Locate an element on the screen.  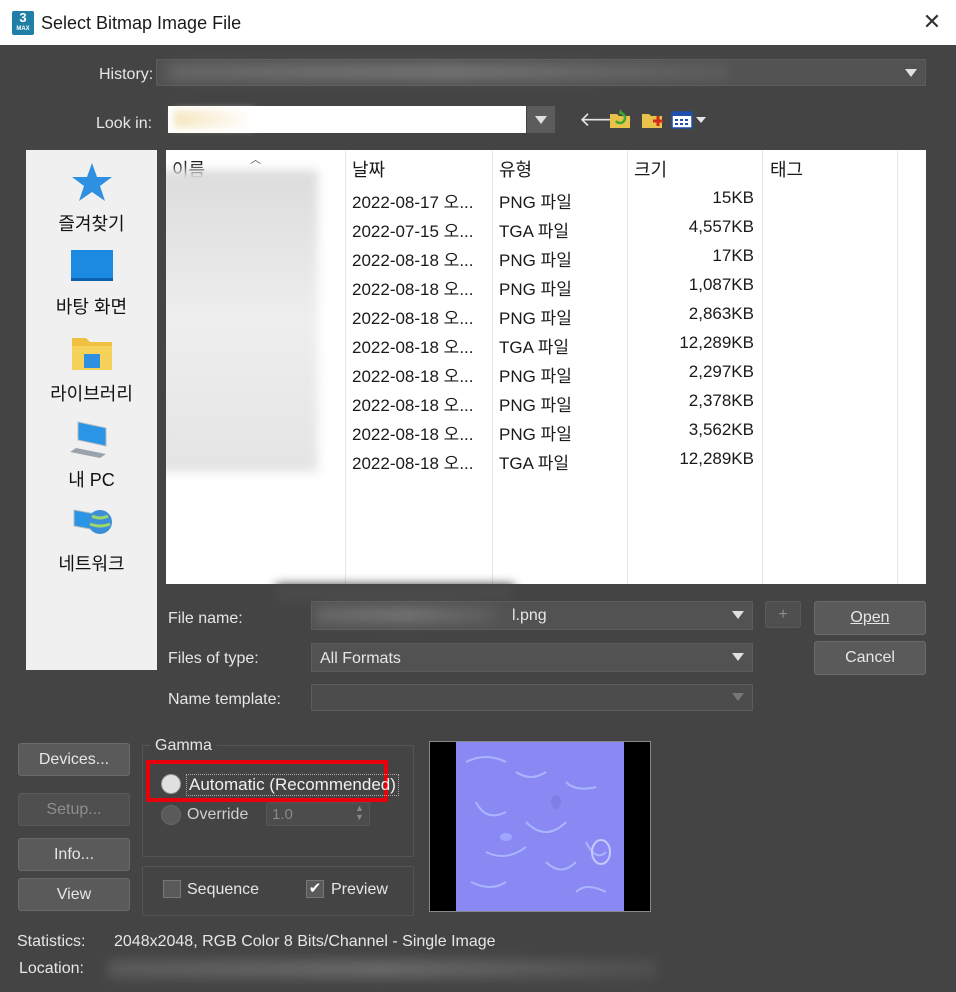
place-label: 즐겨찾기 is located at coordinates (91, 224).